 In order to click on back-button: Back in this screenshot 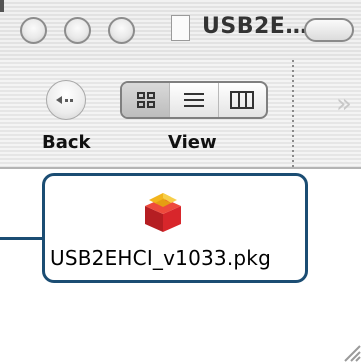, I will do `click(65, 116)`.